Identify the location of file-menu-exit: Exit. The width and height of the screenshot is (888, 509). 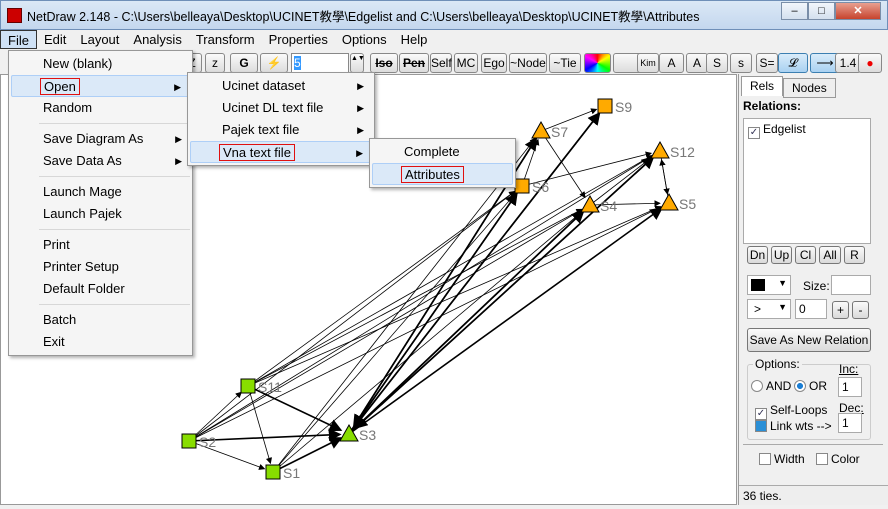
(100, 342).